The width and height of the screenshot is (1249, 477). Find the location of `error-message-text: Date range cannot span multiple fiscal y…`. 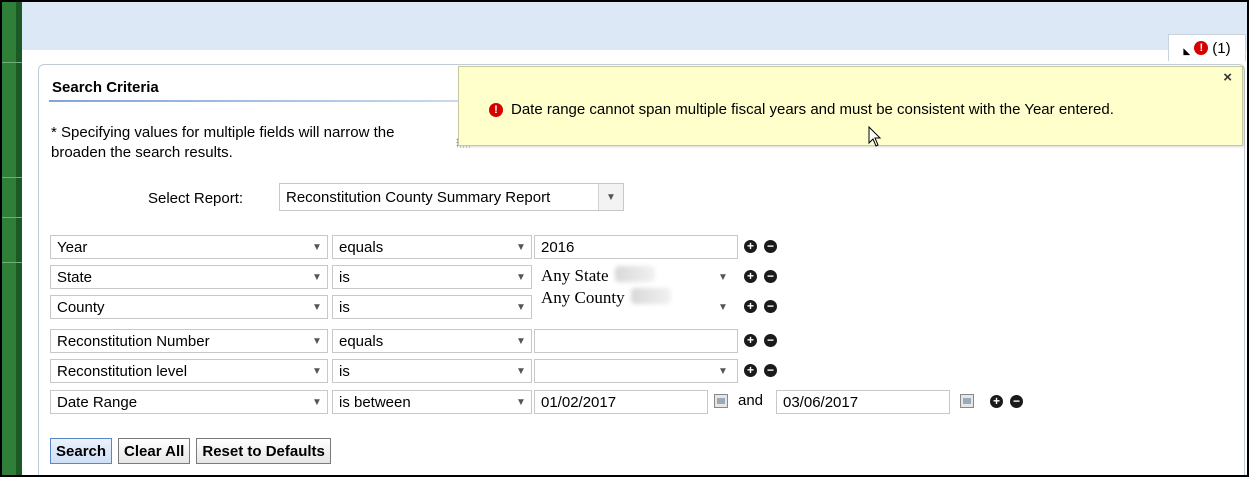

error-message-text: Date range cannot span multiple fiscal y… is located at coordinates (812, 109).